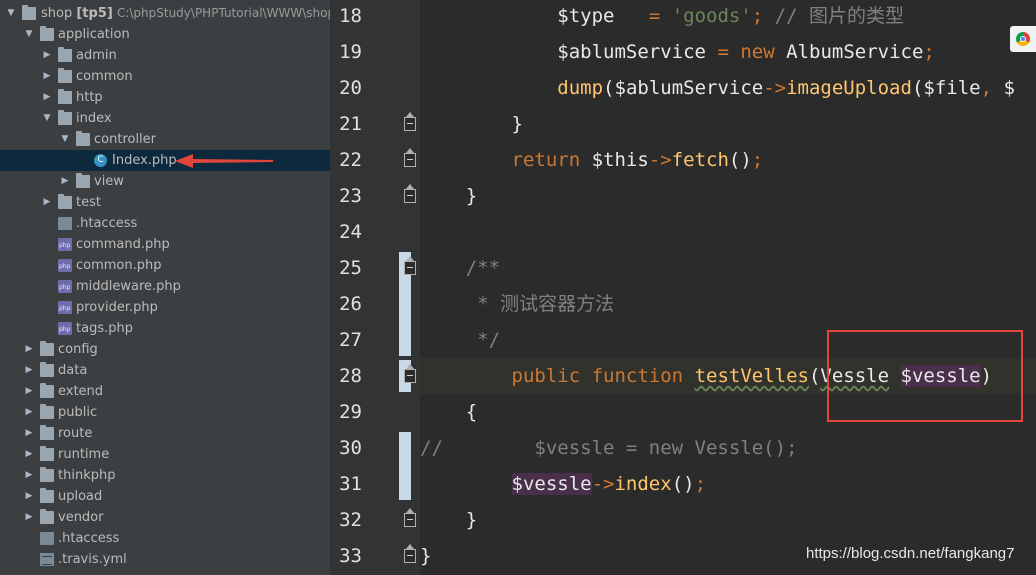 The image size is (1036, 575). What do you see at coordinates (165, 244) in the screenshot?
I see `tree-item: command.php` at bounding box center [165, 244].